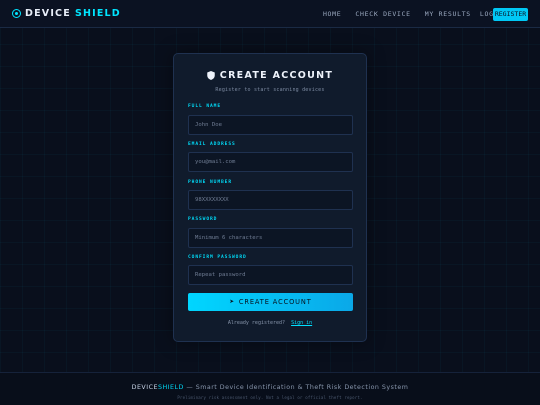 The image size is (540, 405). What do you see at coordinates (270, 238) in the screenshot?
I see `password-input` at bounding box center [270, 238].